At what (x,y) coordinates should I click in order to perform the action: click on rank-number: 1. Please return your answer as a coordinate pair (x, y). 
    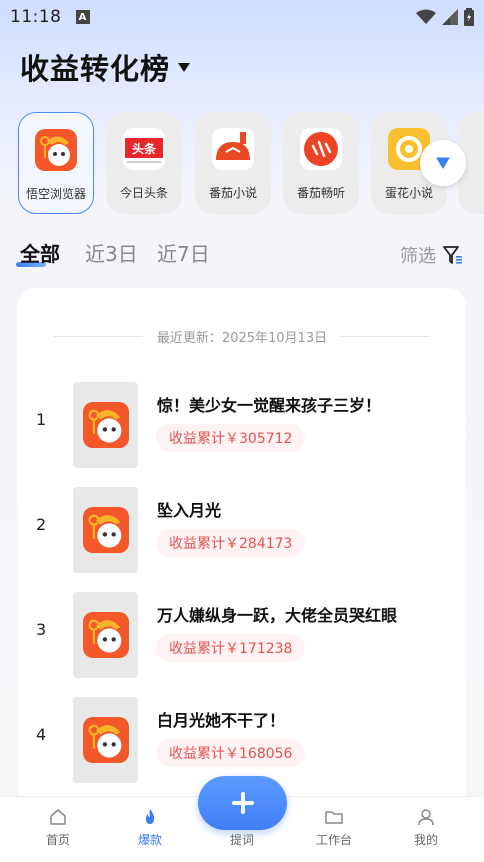
    Looking at the image, I should click on (41, 419).